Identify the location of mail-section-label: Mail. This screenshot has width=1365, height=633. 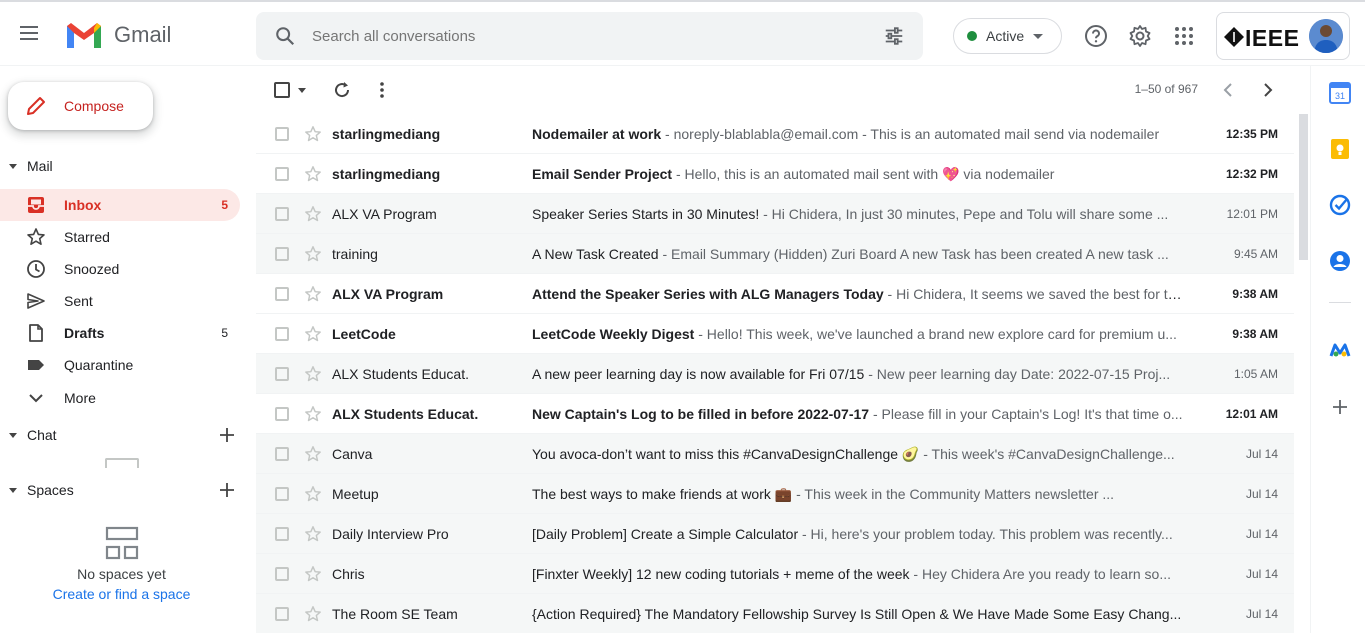
(40, 166).